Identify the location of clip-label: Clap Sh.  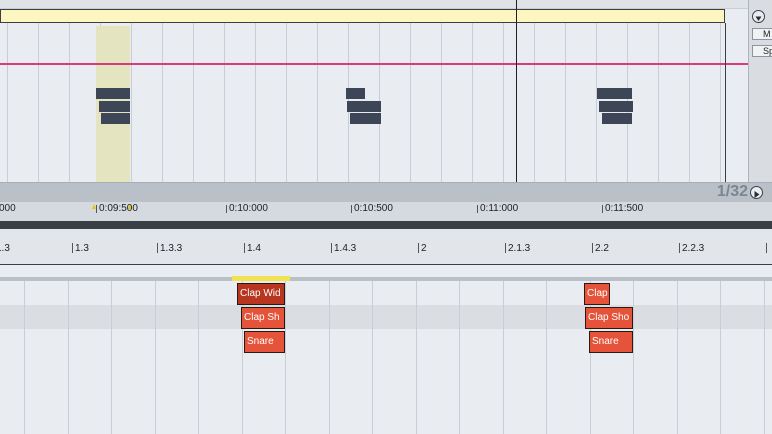
(262, 317).